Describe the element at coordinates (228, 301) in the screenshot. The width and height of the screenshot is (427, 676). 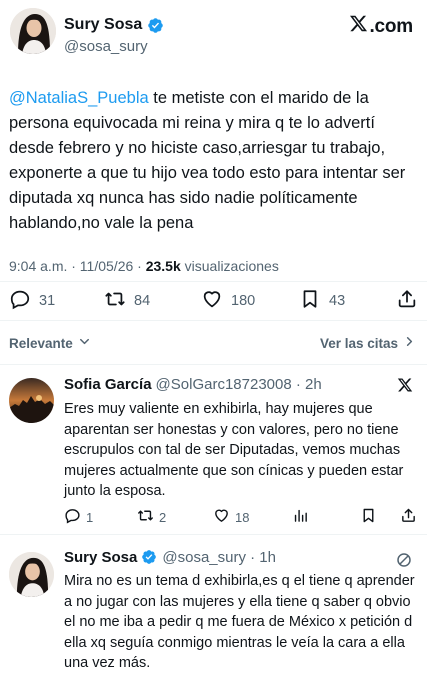
I see `like-button: 180` at that location.